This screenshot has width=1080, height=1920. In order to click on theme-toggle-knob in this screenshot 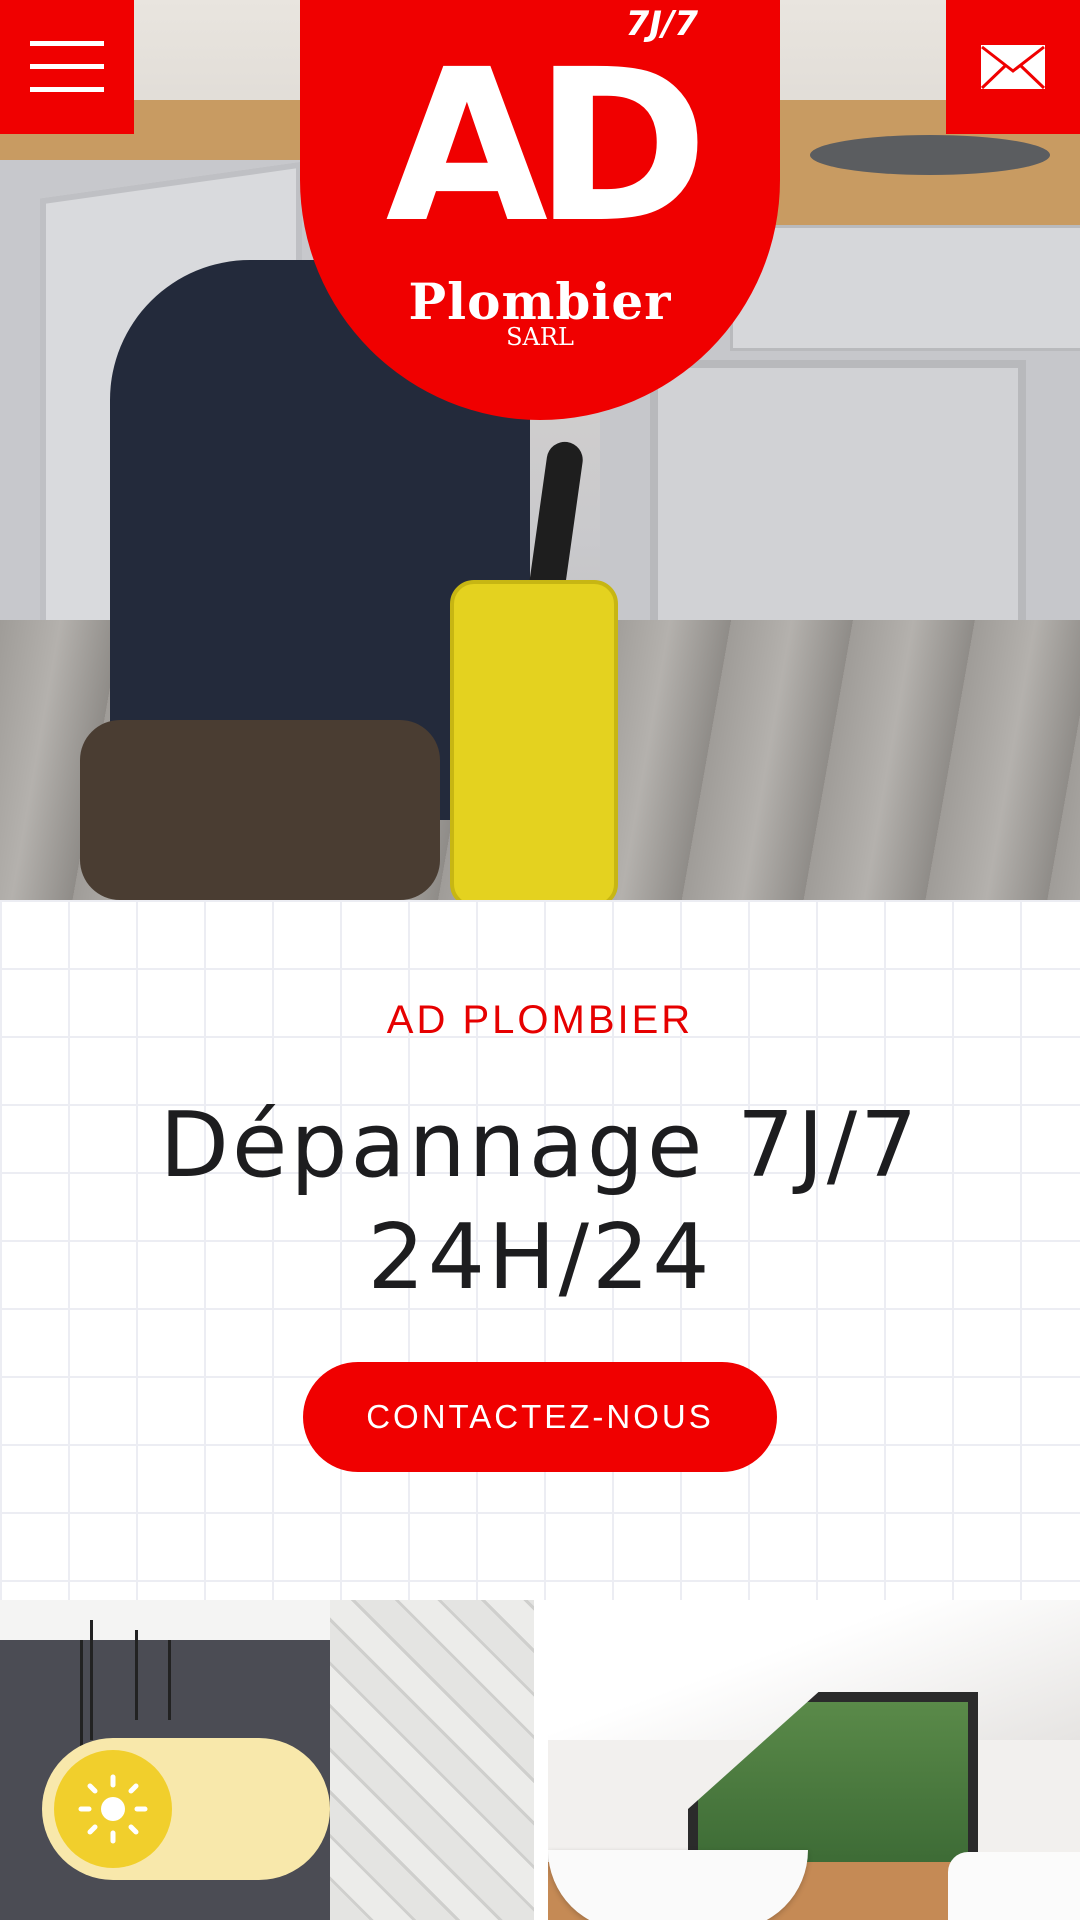, I will do `click(113, 1809)`.